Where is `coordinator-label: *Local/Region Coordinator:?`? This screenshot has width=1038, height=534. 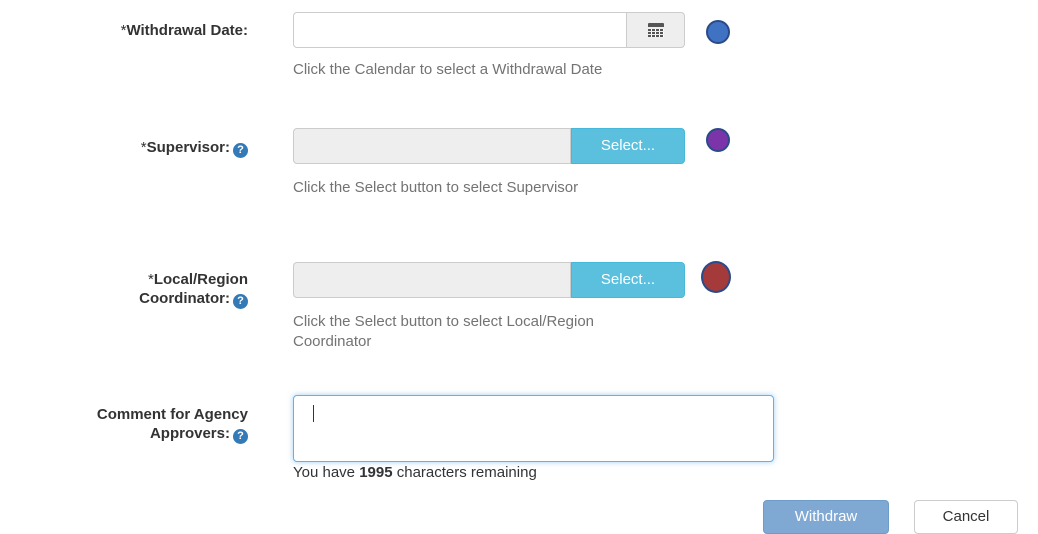 coordinator-label: *Local/Region Coordinator:? is located at coordinates (193, 290).